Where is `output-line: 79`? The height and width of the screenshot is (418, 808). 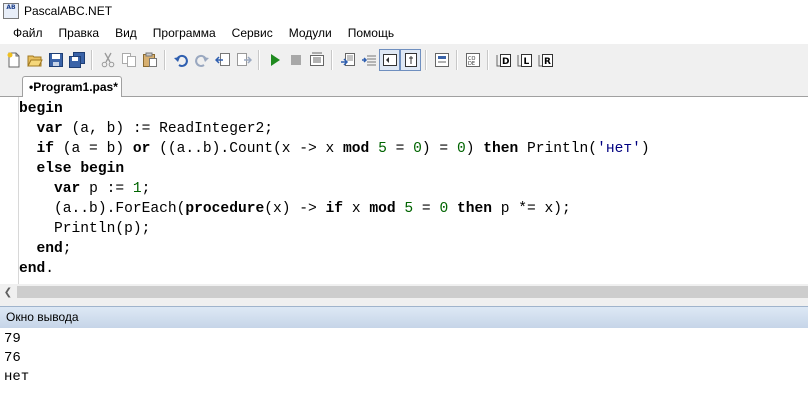
output-line: 79 is located at coordinates (12, 339).